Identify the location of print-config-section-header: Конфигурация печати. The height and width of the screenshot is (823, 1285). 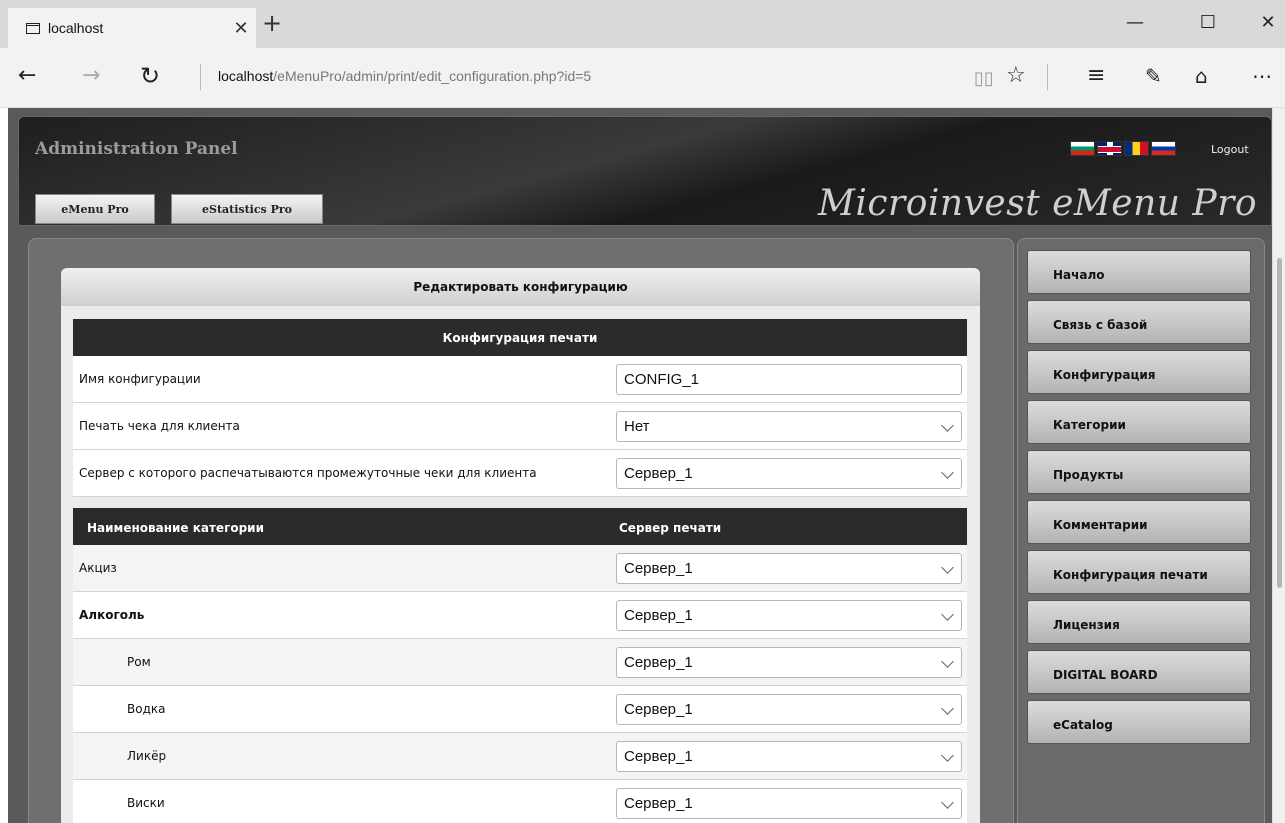
(520, 337).